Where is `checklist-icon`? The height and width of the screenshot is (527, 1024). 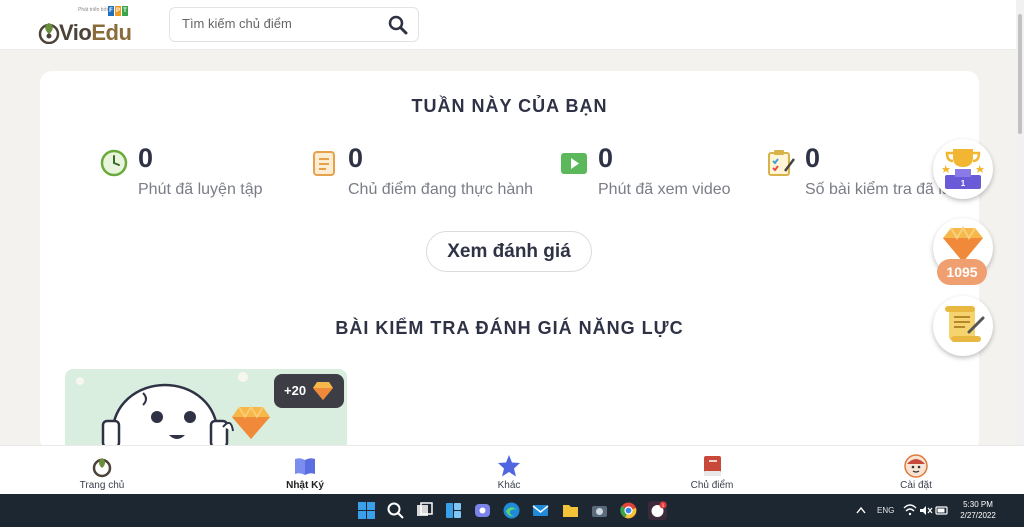 checklist-icon is located at coordinates (781, 163).